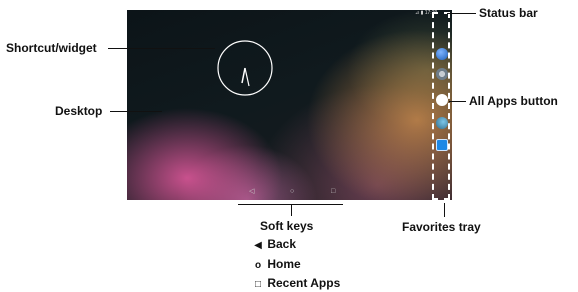  I want to click on globe-icon, so click(442, 54).